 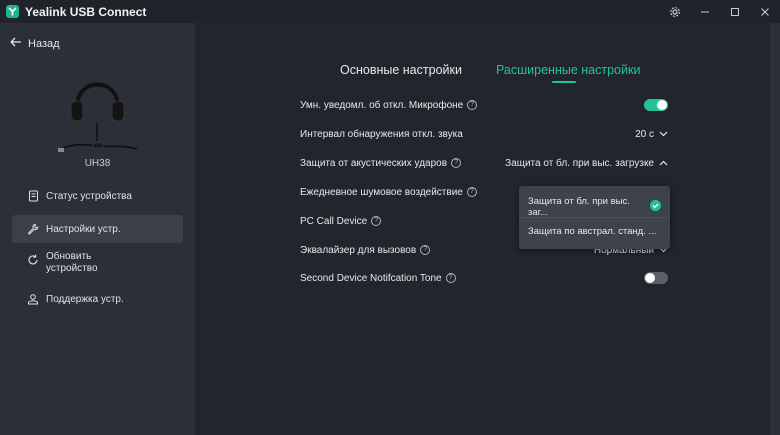 I want to click on setting-silence-interval: Интервал обнаружения откл. звука 20 с, so click(x=484, y=134).